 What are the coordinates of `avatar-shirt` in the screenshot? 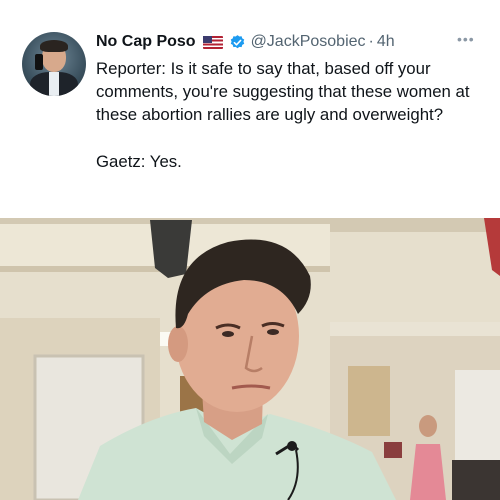 It's located at (54, 84).